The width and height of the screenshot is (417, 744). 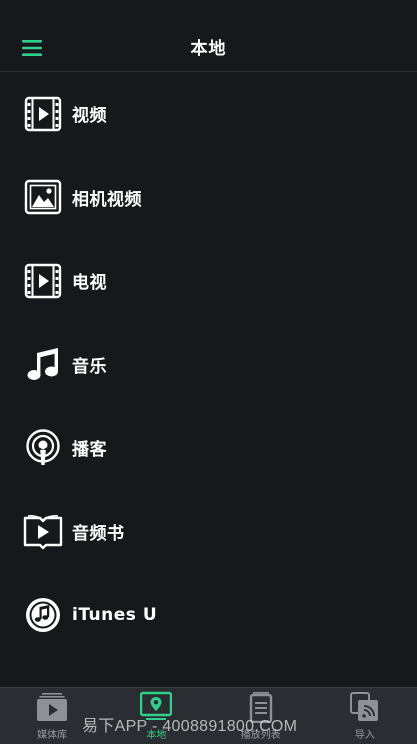 What do you see at coordinates (364, 735) in the screenshot?
I see `tab-label: 导入` at bounding box center [364, 735].